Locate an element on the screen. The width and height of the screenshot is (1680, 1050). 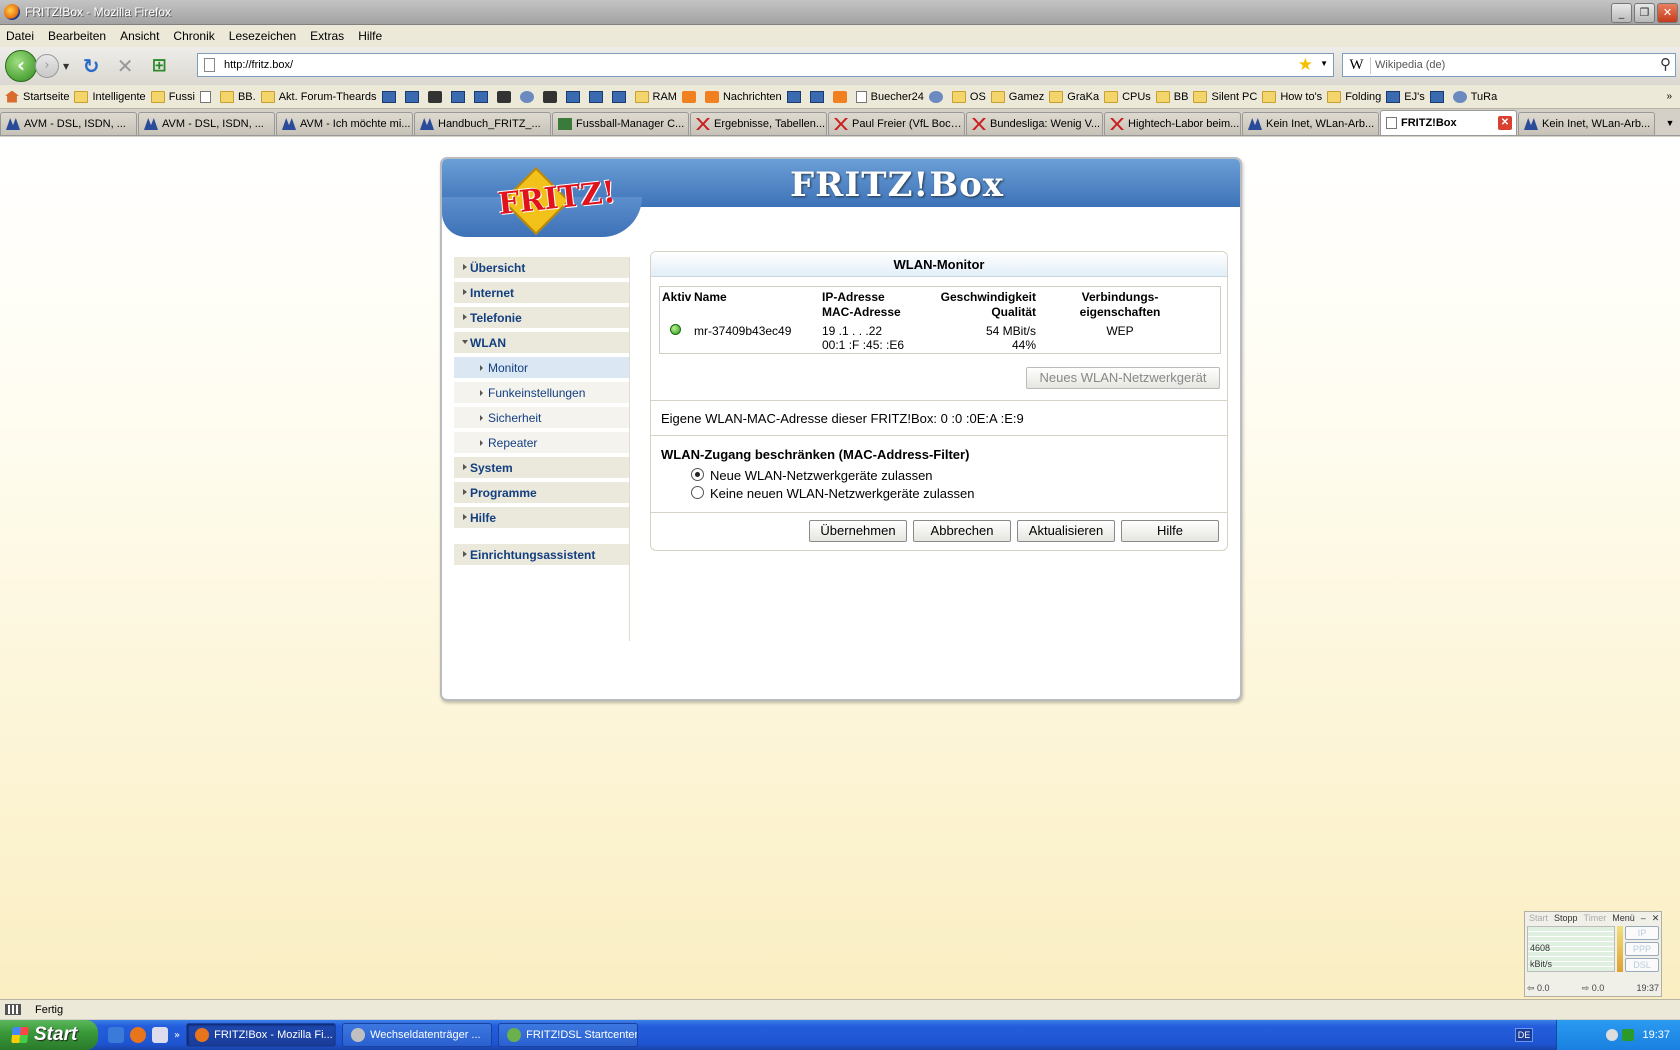
stop-icon: ✕ is located at coordinates (125, 66).